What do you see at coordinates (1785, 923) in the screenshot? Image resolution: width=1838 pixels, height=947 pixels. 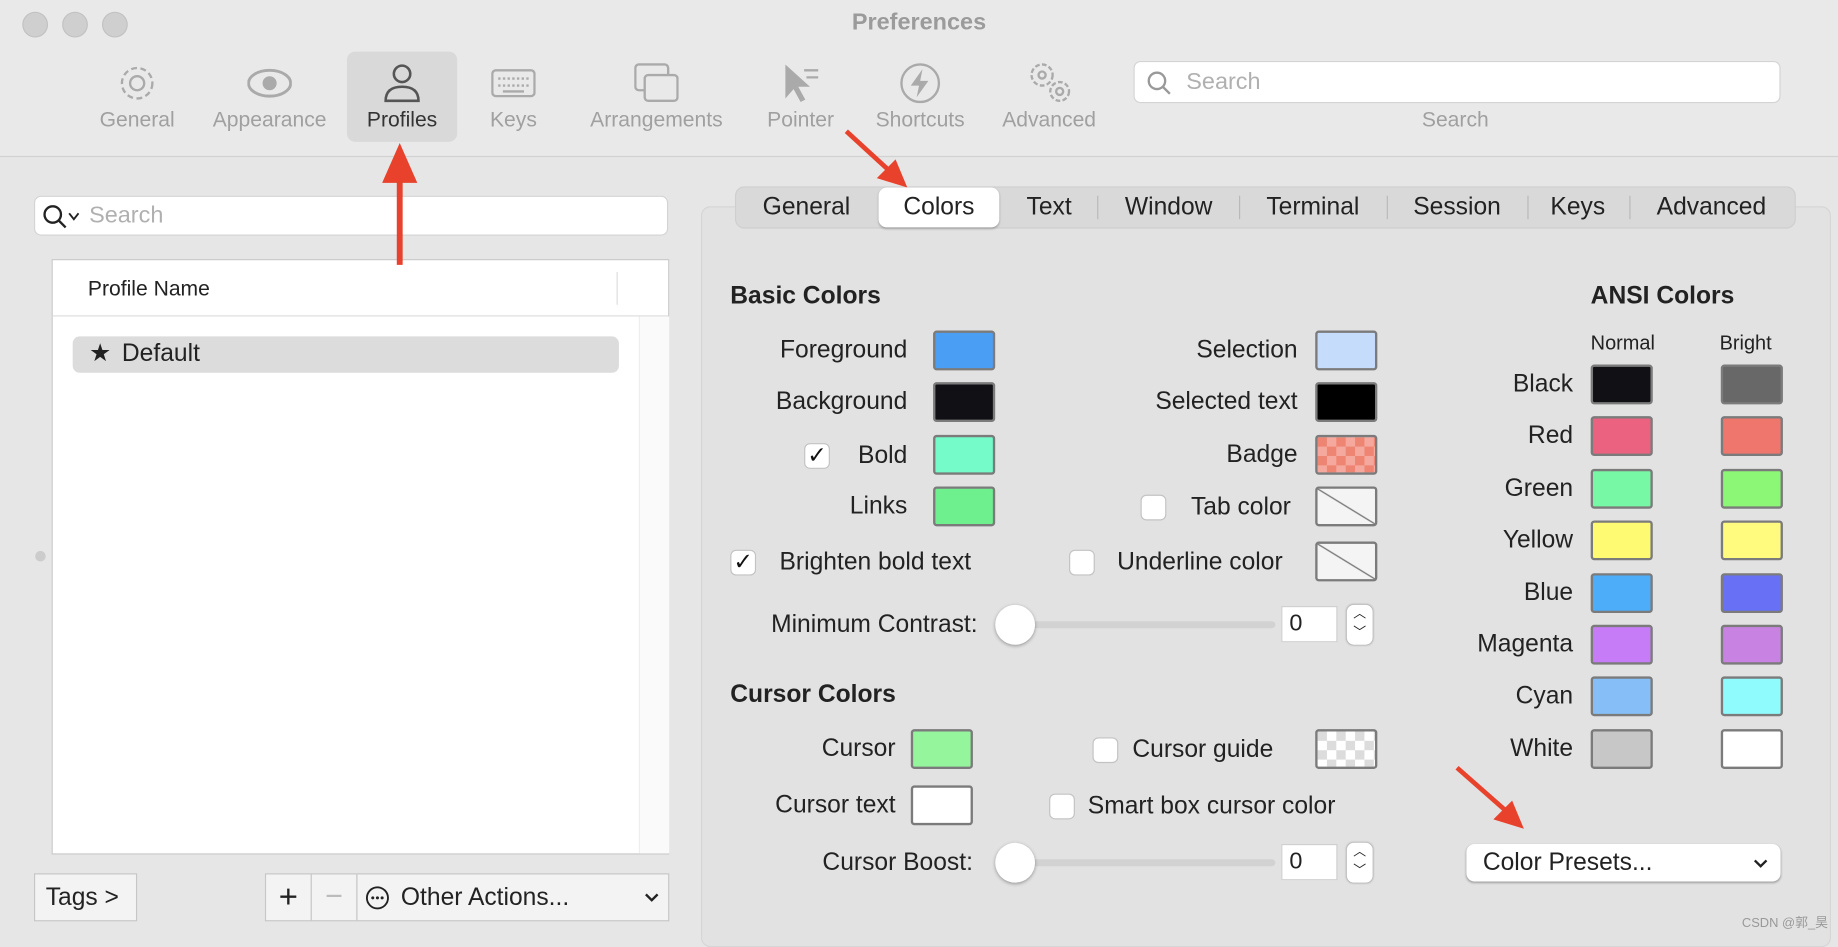 I see `watermark: CSDN @郭_昊` at bounding box center [1785, 923].